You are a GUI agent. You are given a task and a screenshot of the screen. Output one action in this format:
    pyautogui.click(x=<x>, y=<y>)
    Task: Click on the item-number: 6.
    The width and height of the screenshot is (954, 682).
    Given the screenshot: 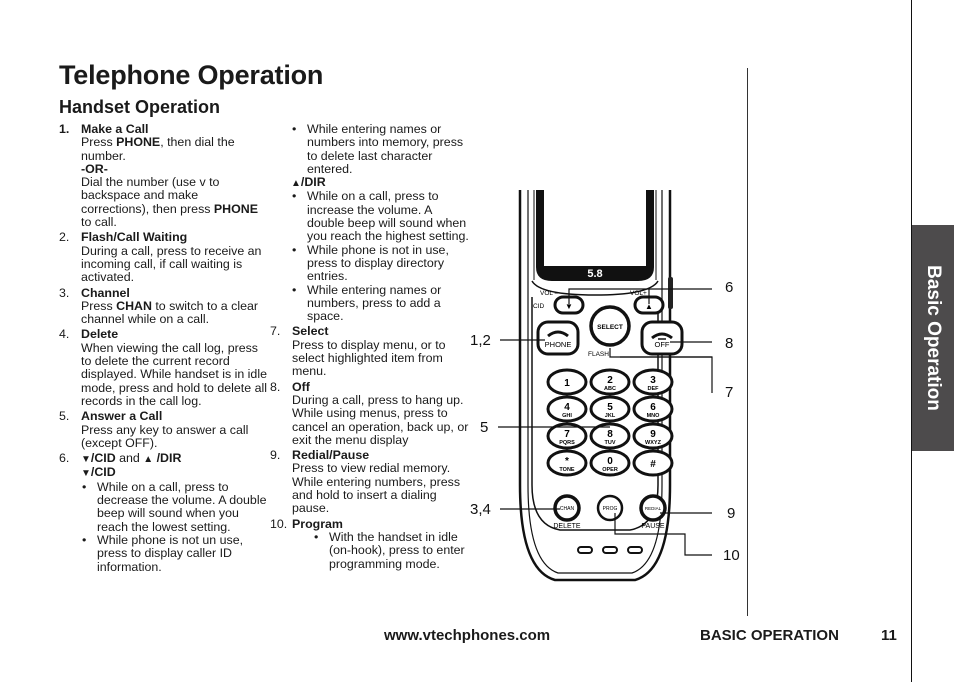 What is the action you would take?
    pyautogui.click(x=64, y=458)
    